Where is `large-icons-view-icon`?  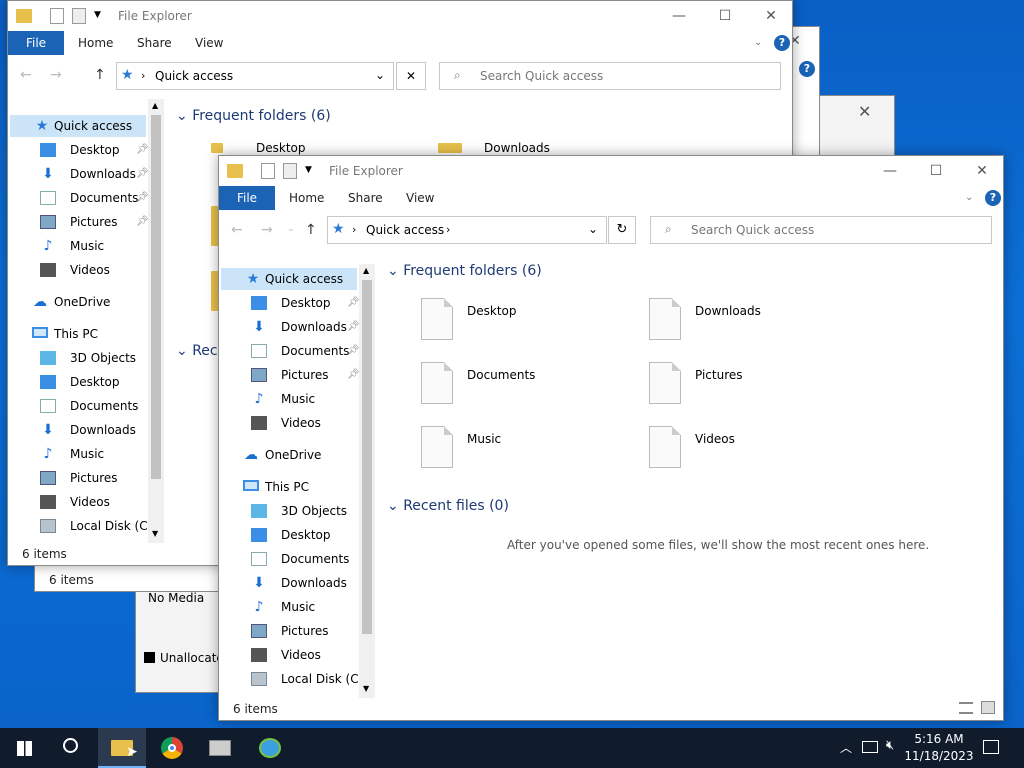
large-icons-view-icon is located at coordinates (988, 707).